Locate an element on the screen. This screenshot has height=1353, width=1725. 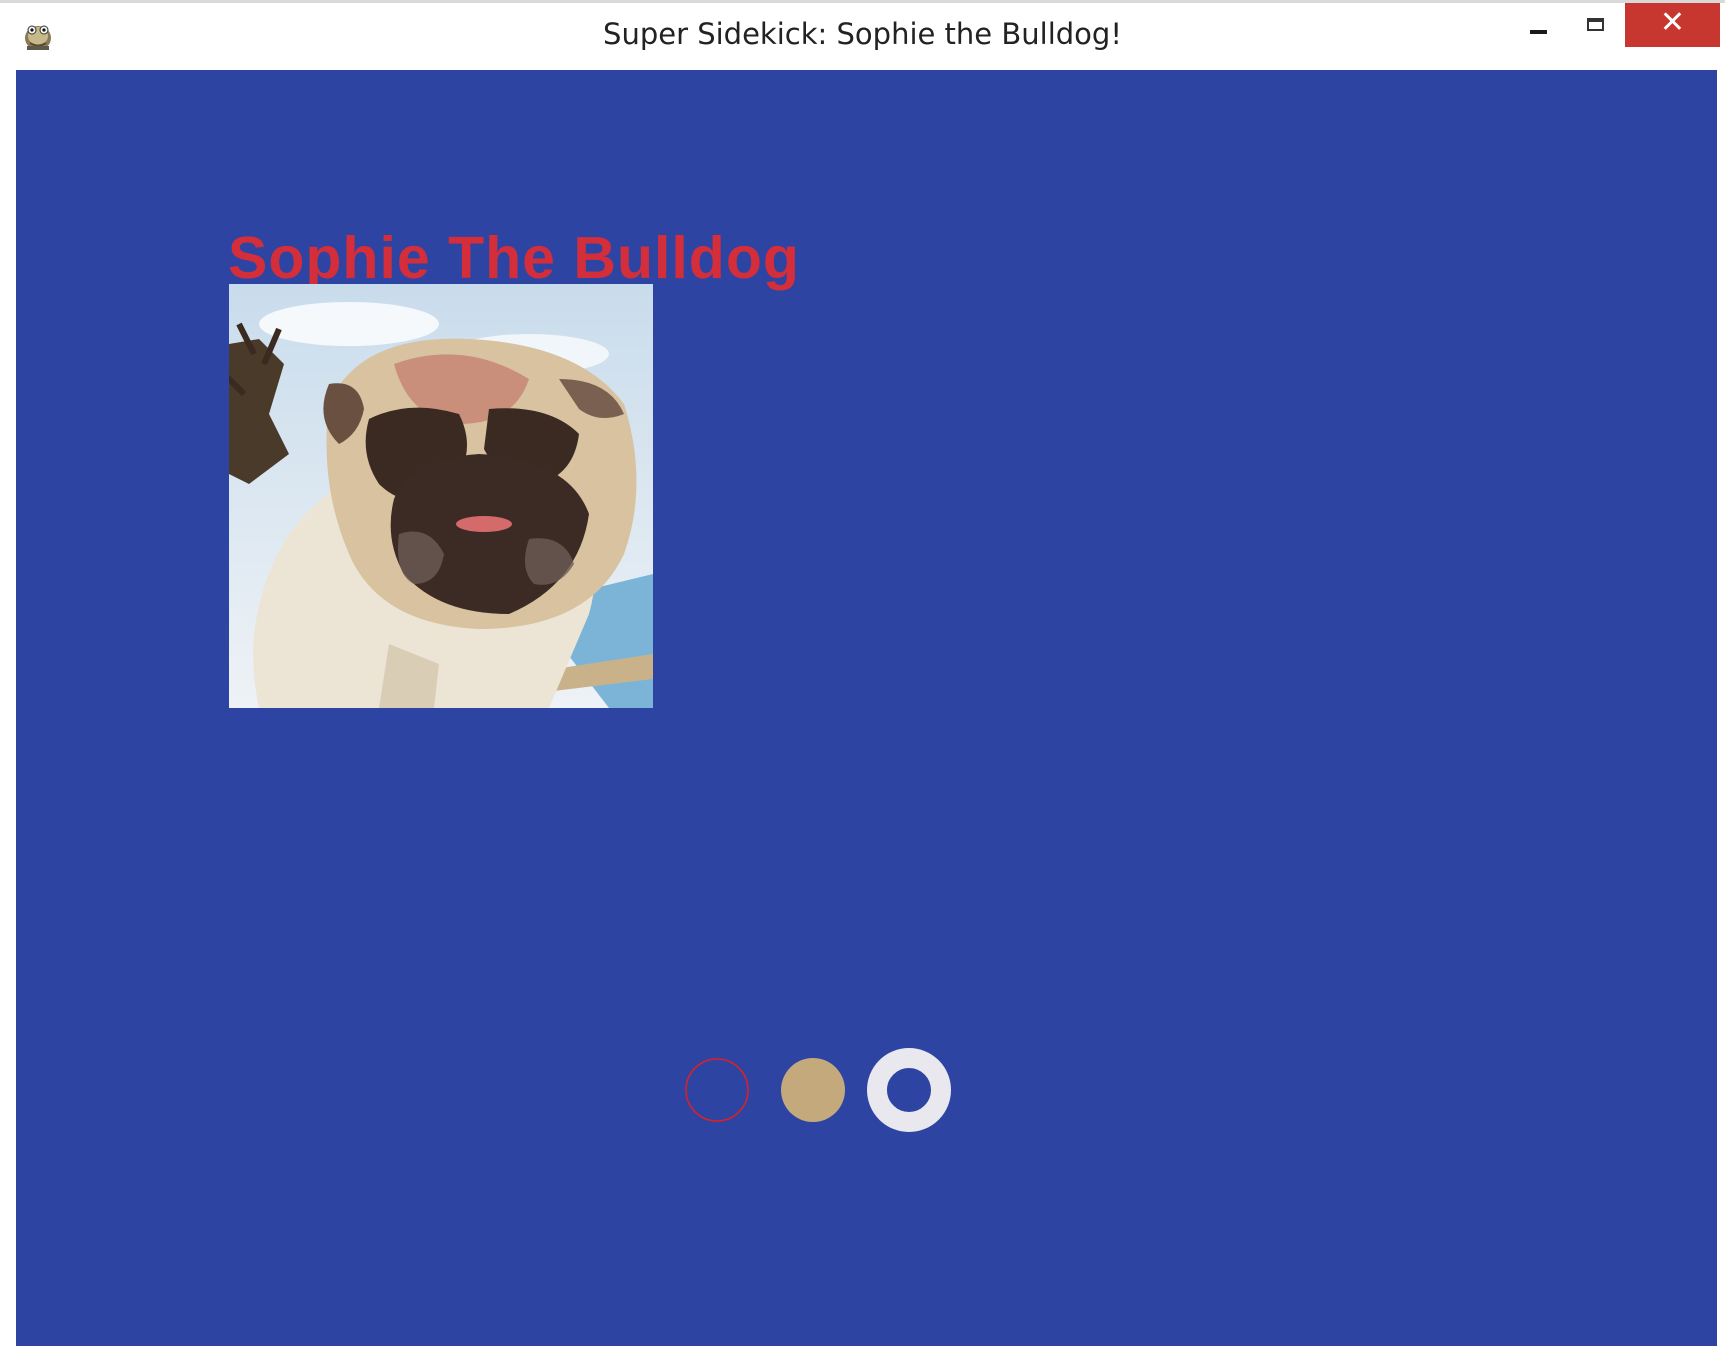
shape-row is located at coordinates (818, 1090).